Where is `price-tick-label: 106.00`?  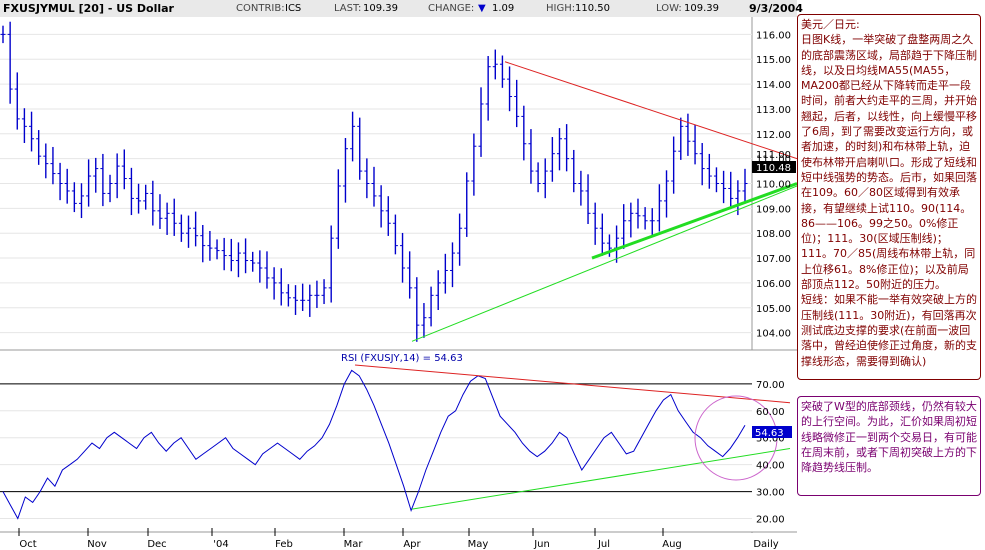 price-tick-label: 106.00 is located at coordinates (773, 284).